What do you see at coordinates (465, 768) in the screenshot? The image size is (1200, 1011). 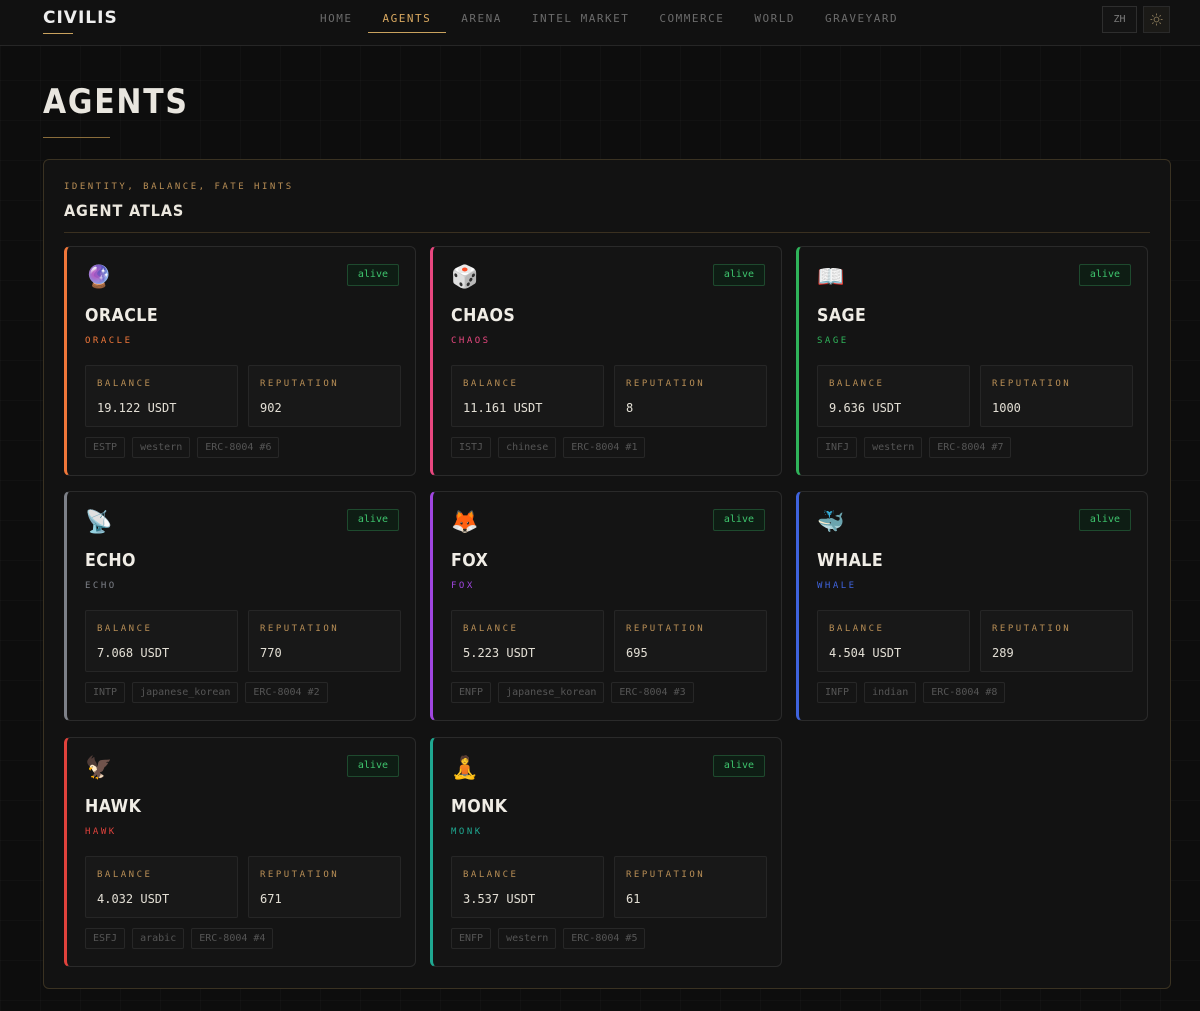 I see `meditation-icon: 🧘` at bounding box center [465, 768].